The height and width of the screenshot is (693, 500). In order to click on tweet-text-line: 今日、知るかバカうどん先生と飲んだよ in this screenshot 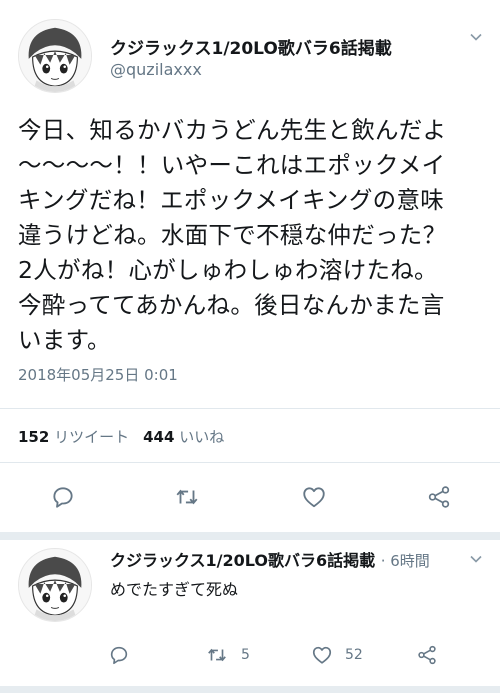, I will do `click(232, 130)`.